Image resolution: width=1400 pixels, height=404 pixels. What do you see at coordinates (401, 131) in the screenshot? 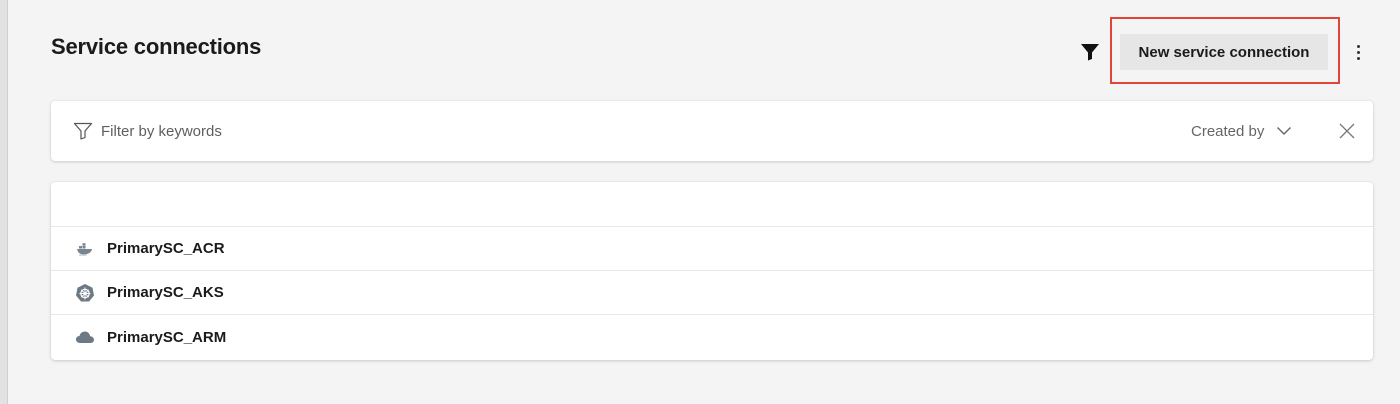
I see `filter-keywords-input` at bounding box center [401, 131].